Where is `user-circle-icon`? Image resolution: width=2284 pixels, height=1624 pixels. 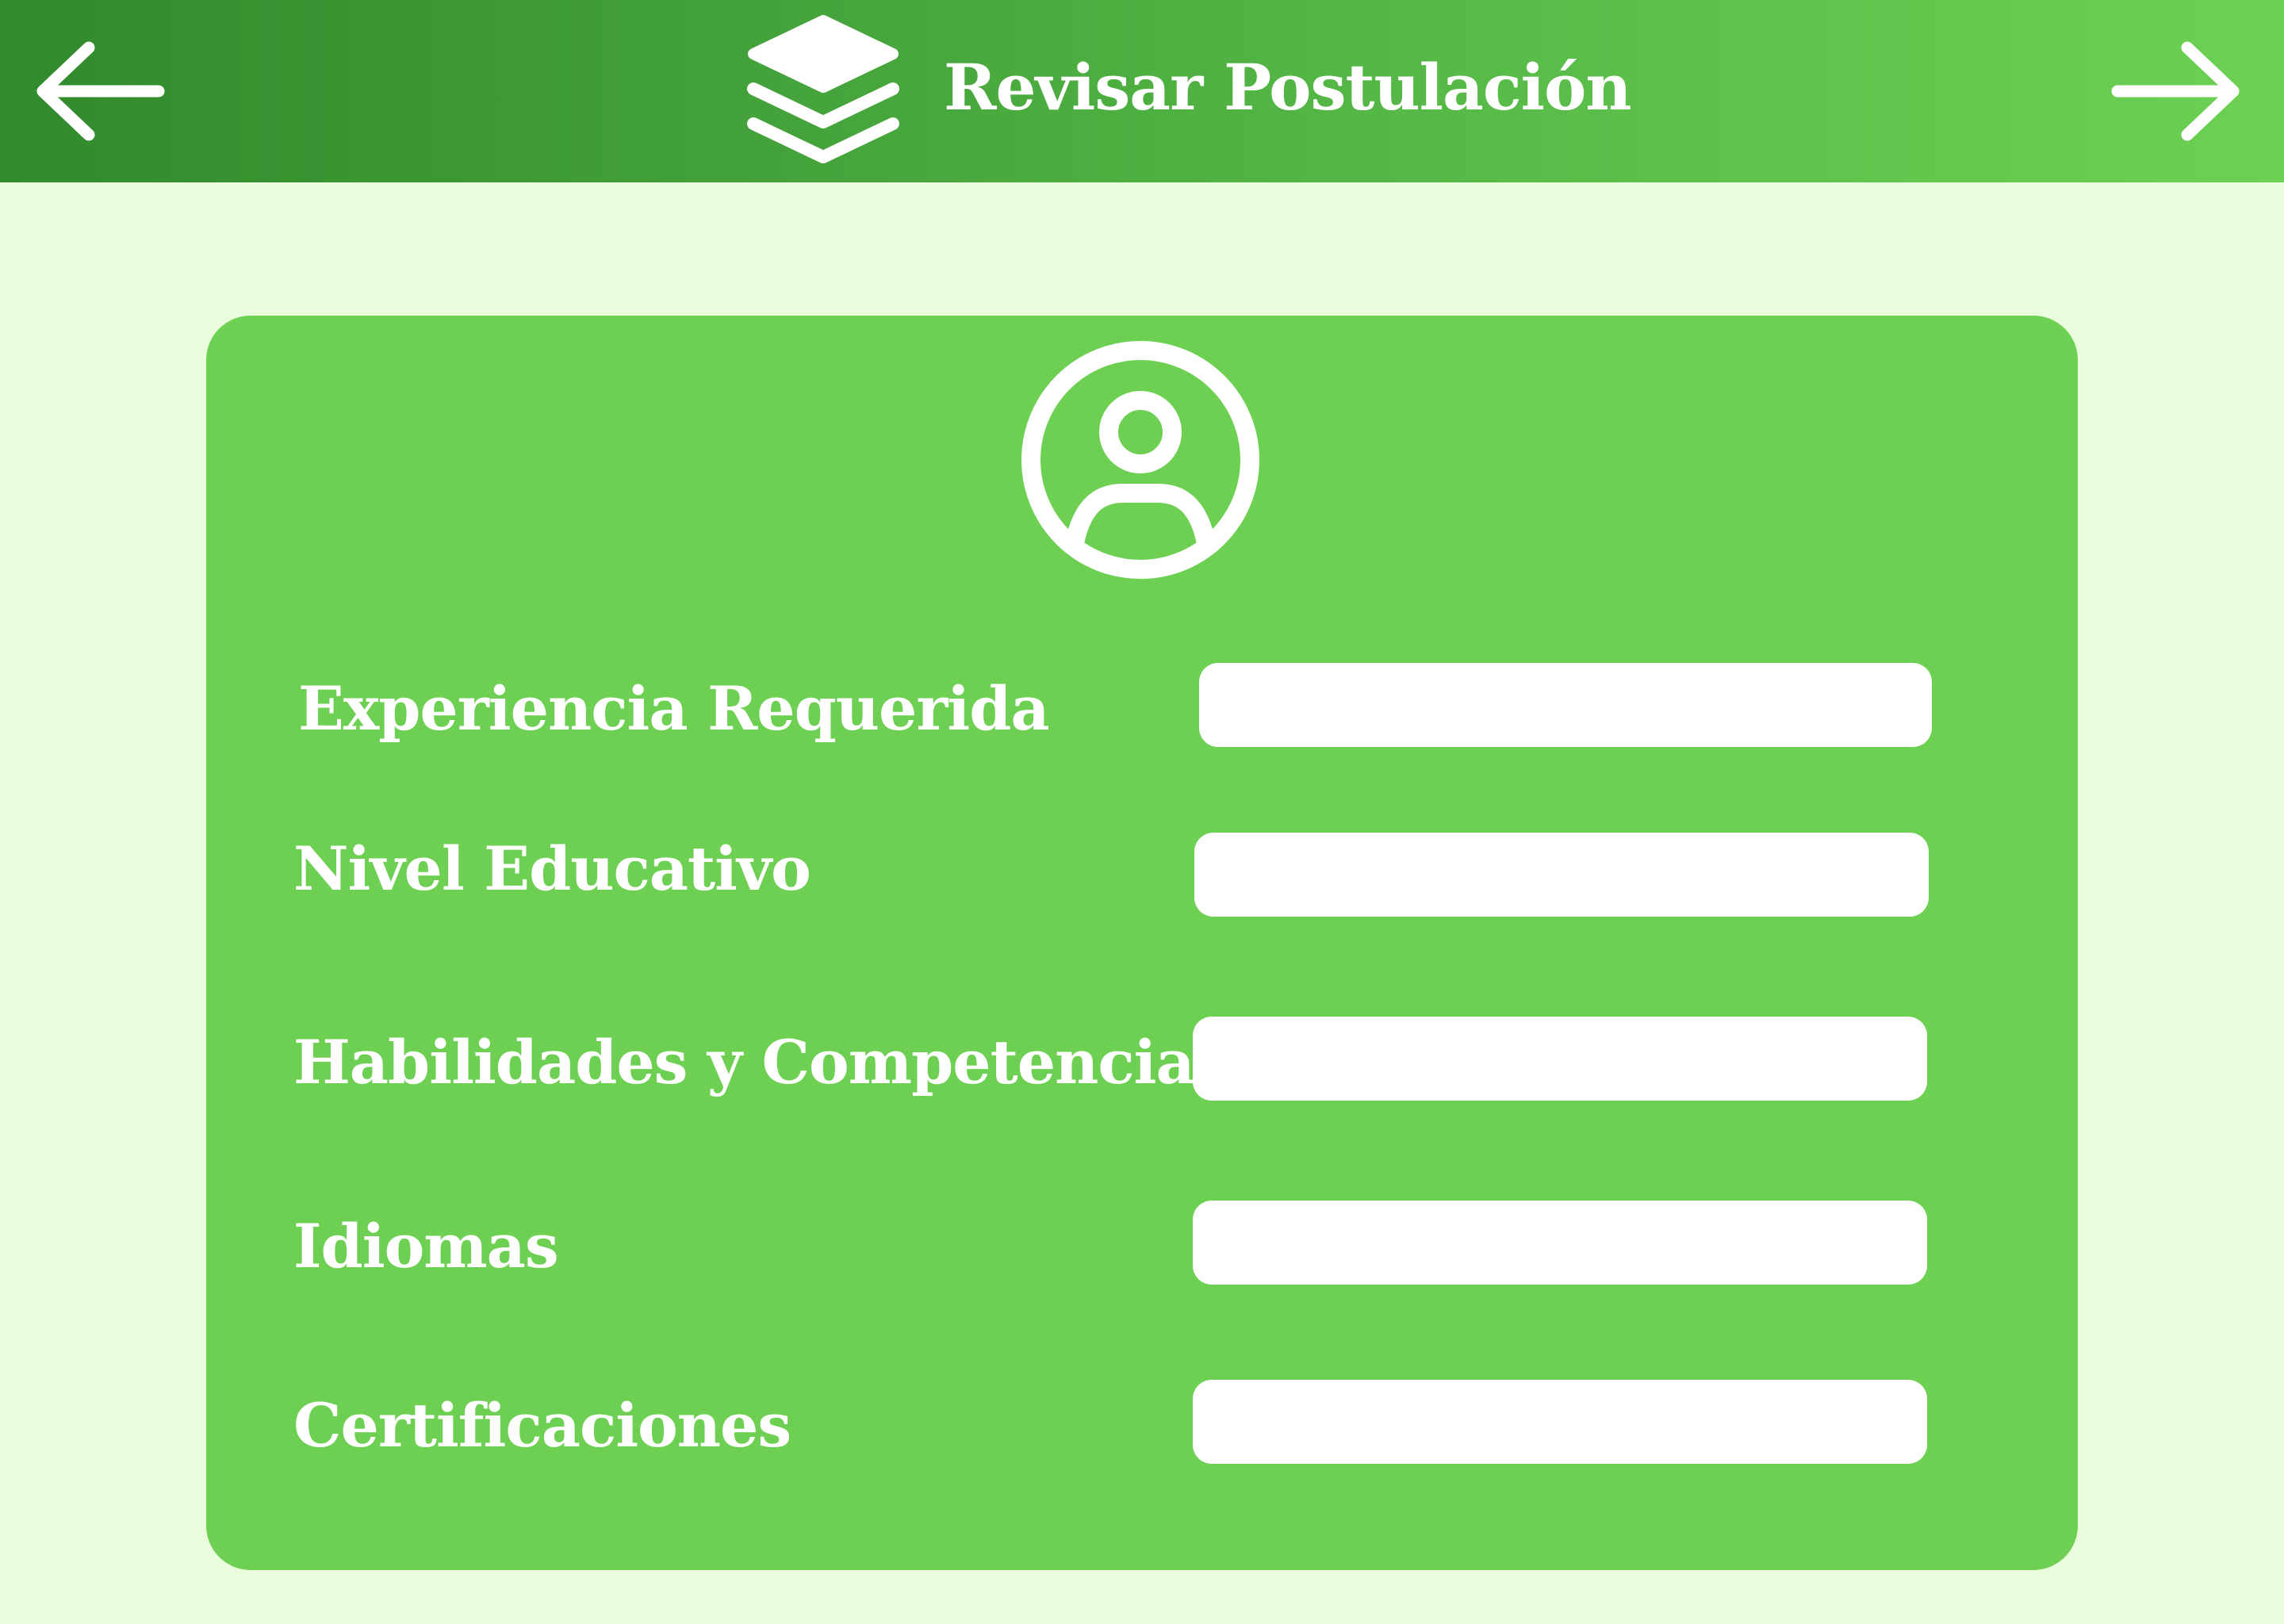
user-circle-icon is located at coordinates (1140, 460).